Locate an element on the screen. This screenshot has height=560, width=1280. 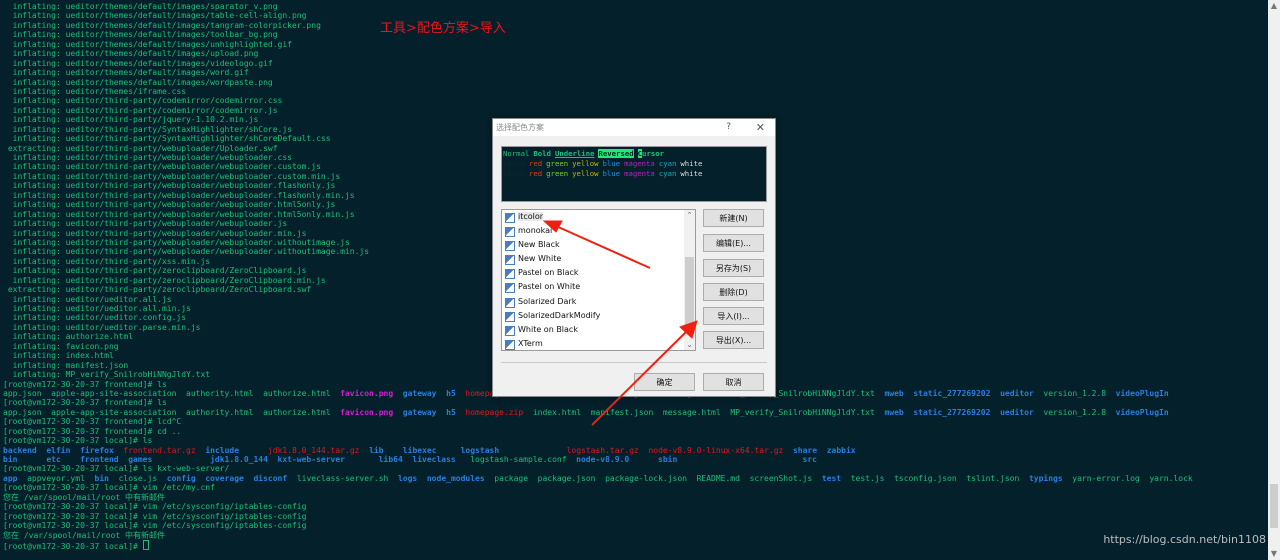
cancel-button: 取消 is located at coordinates (733, 382).